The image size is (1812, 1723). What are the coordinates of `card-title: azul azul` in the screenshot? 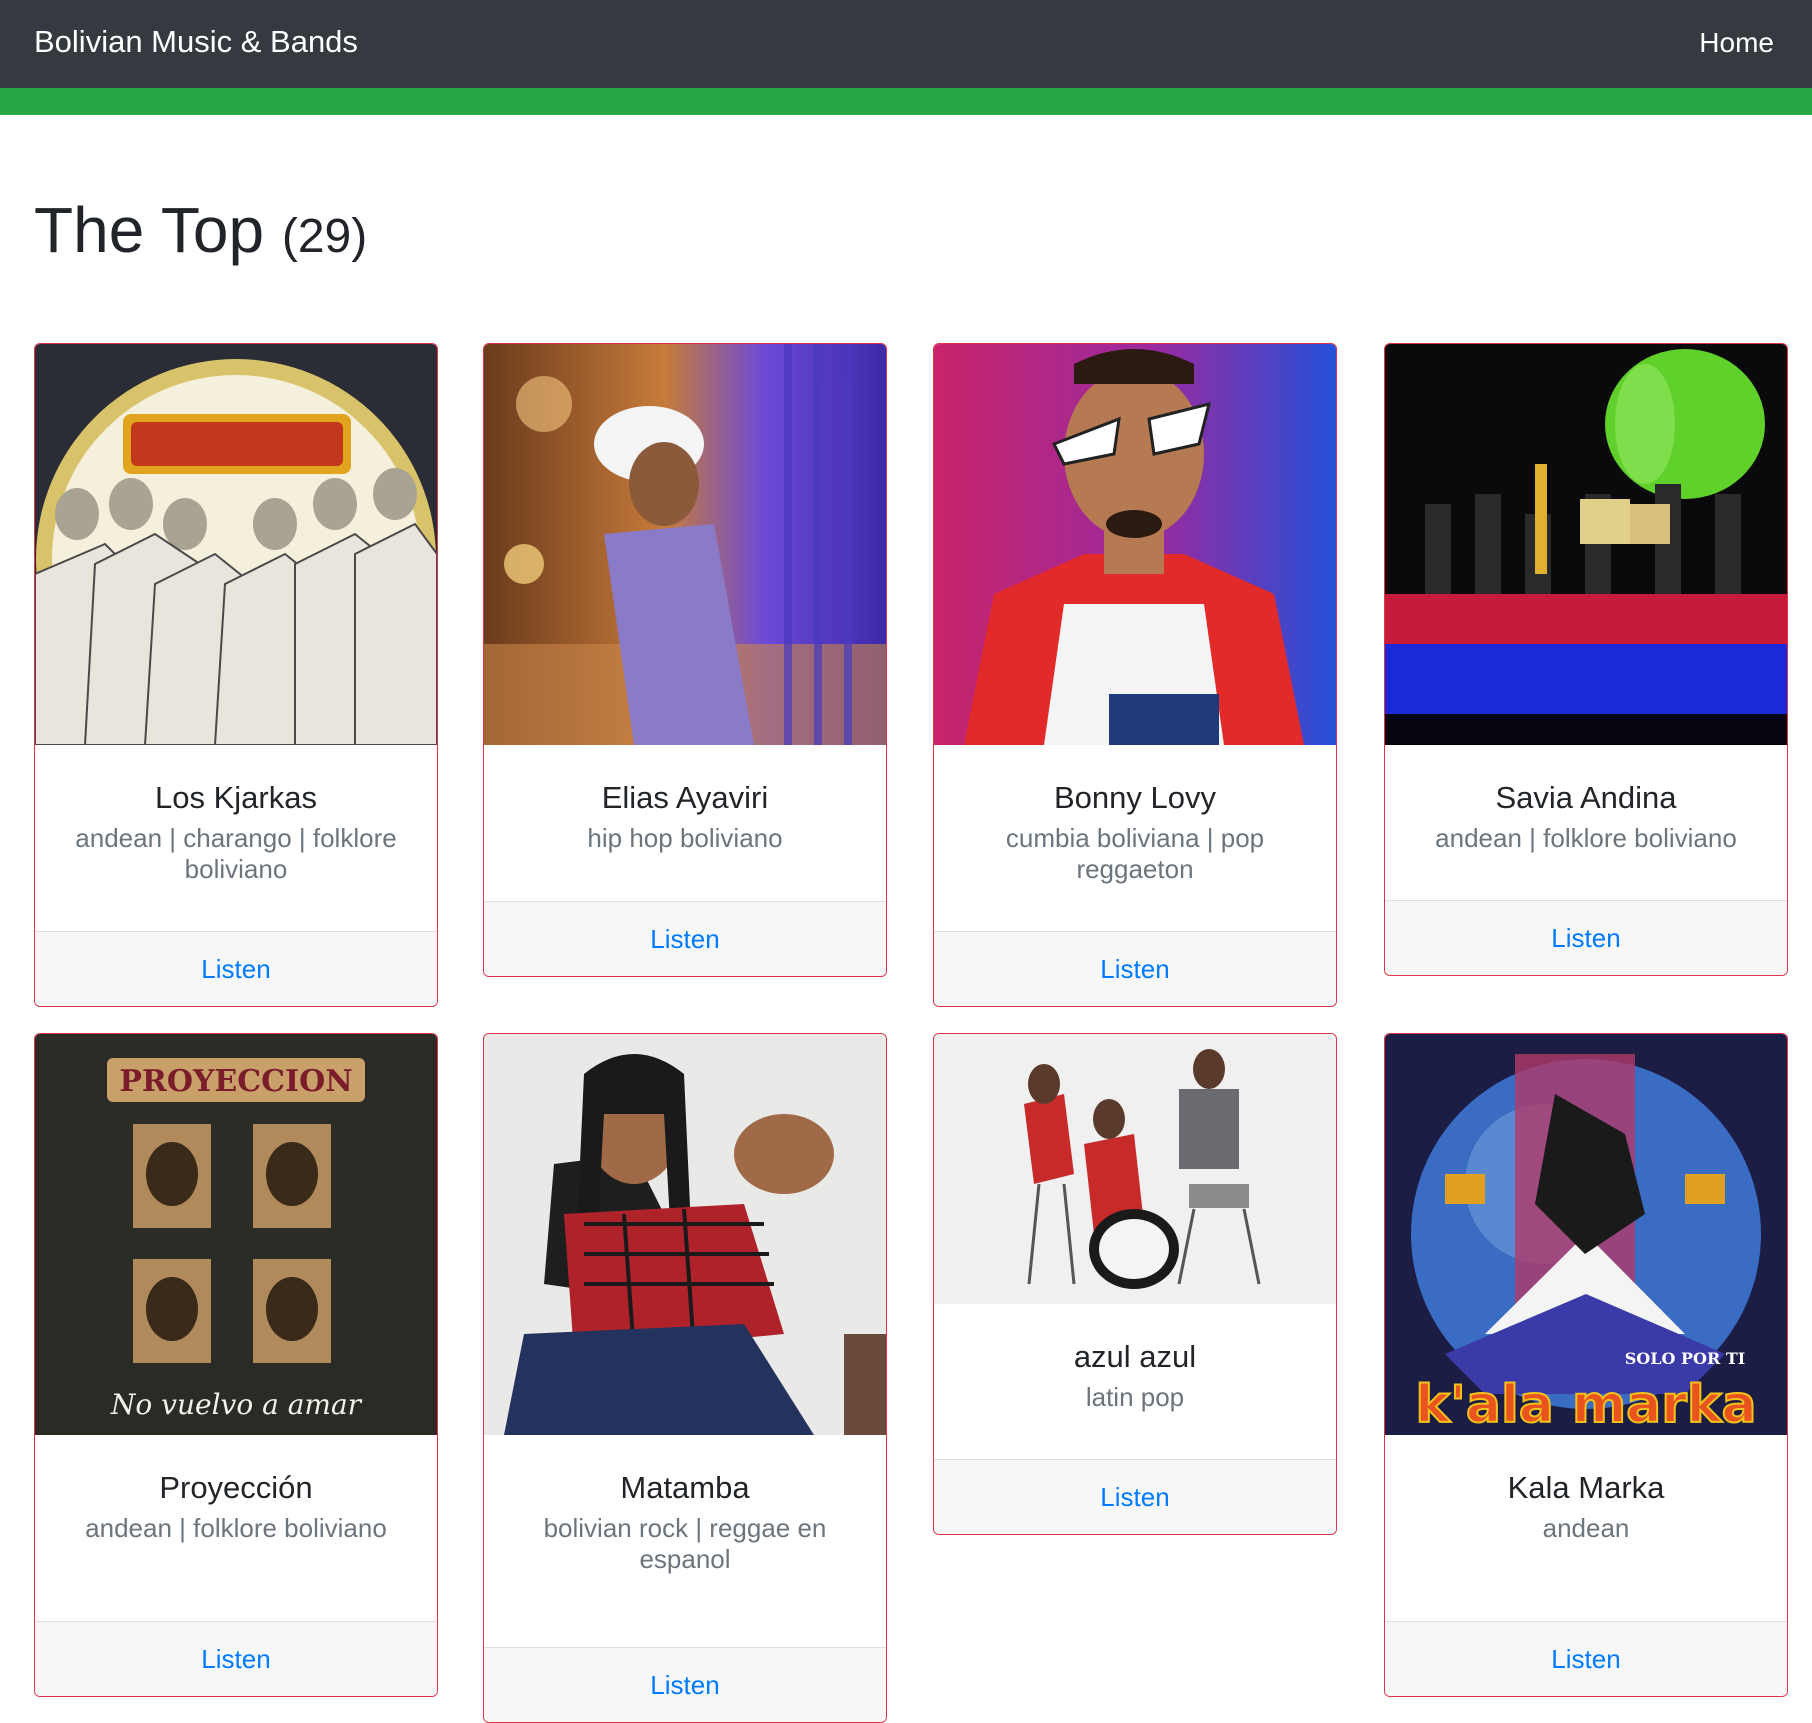 It's located at (1135, 1356).